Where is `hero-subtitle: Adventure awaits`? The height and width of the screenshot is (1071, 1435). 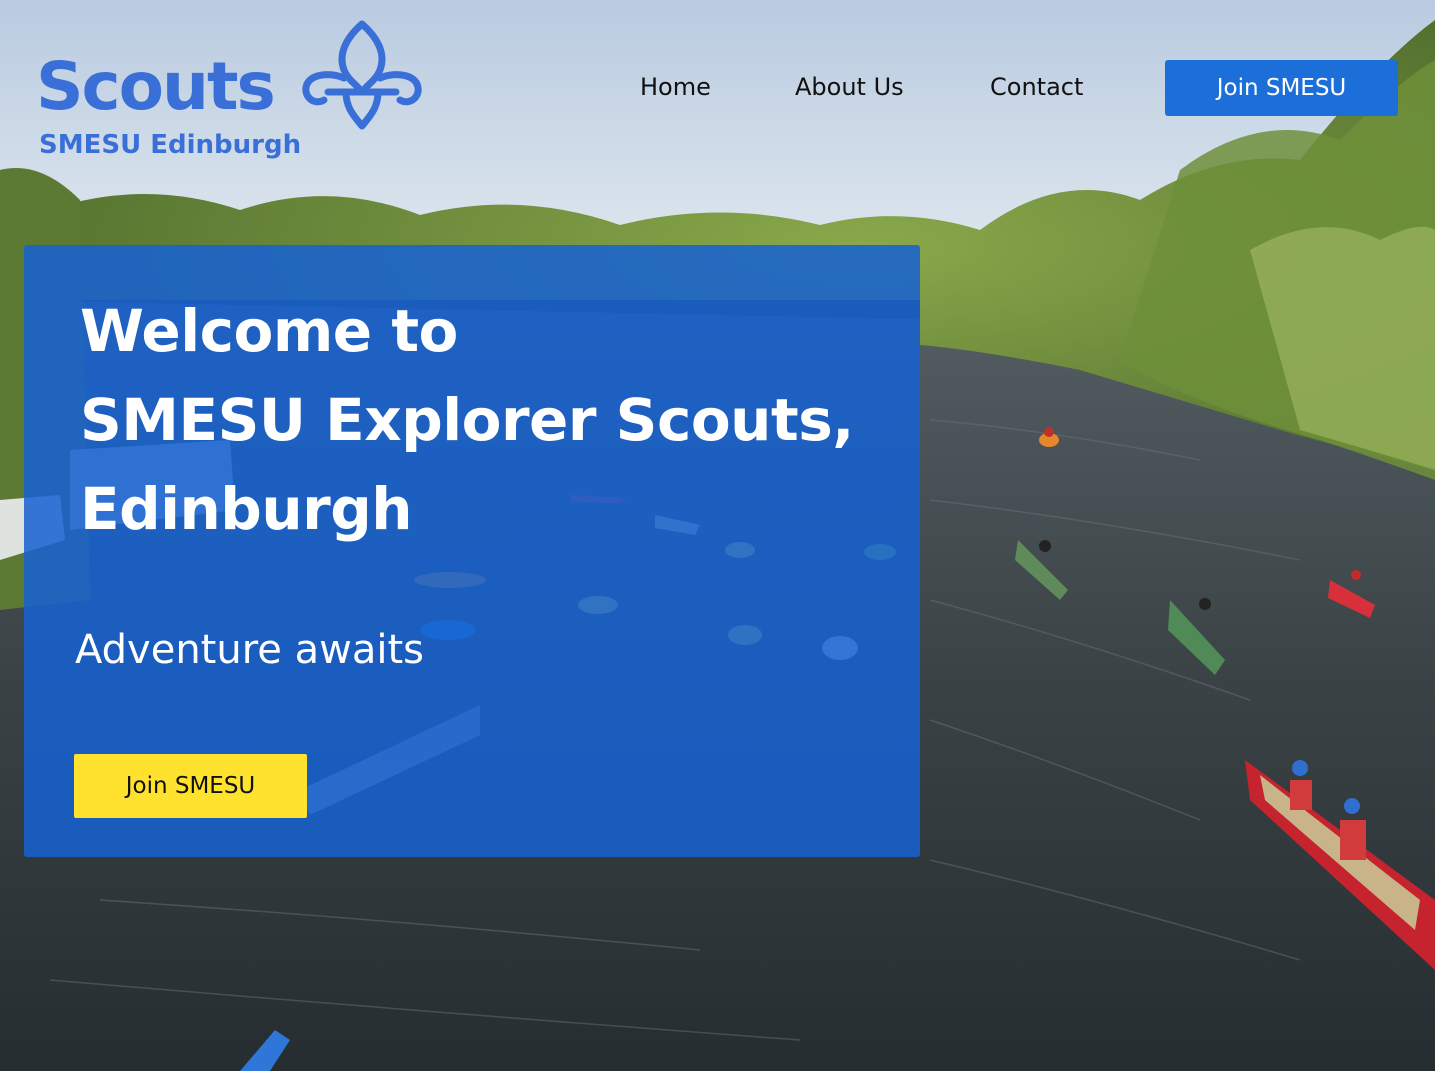 hero-subtitle: Adventure awaits is located at coordinates (249, 650).